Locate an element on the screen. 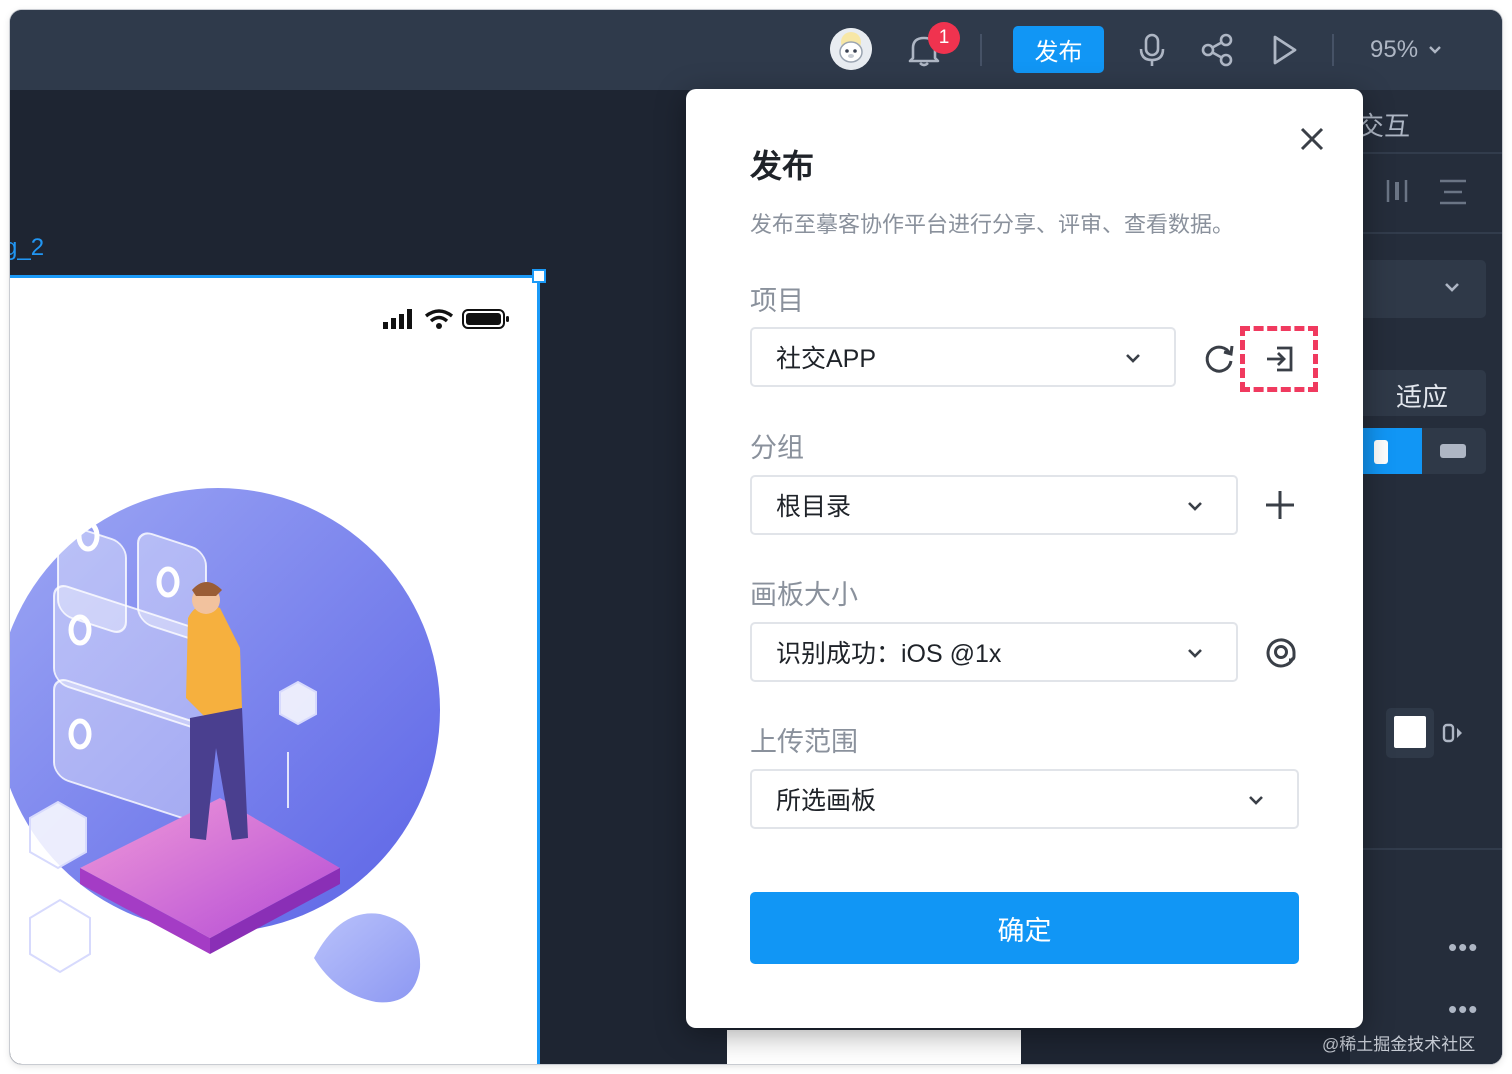 This screenshot has width=1512, height=1074. inspector-panel: 交互 适应 ••• ••• is located at coordinates (1426, 577).